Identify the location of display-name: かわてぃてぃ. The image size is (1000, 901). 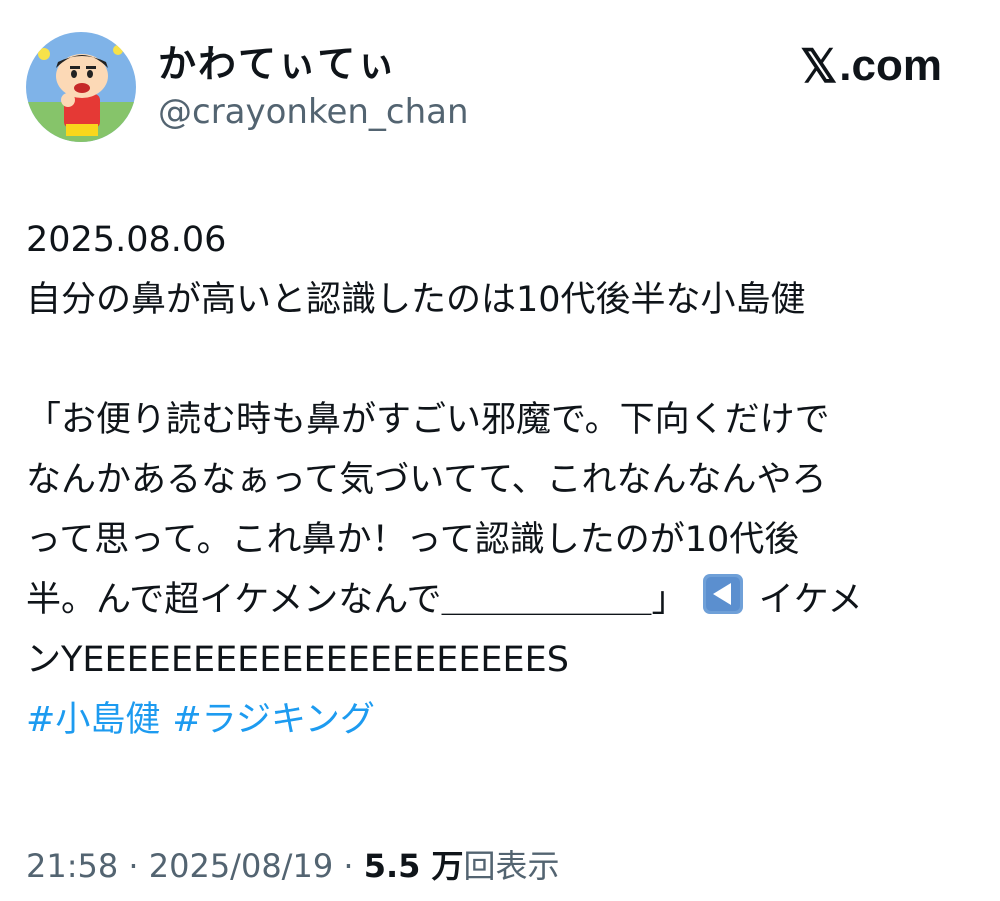
(277, 64).